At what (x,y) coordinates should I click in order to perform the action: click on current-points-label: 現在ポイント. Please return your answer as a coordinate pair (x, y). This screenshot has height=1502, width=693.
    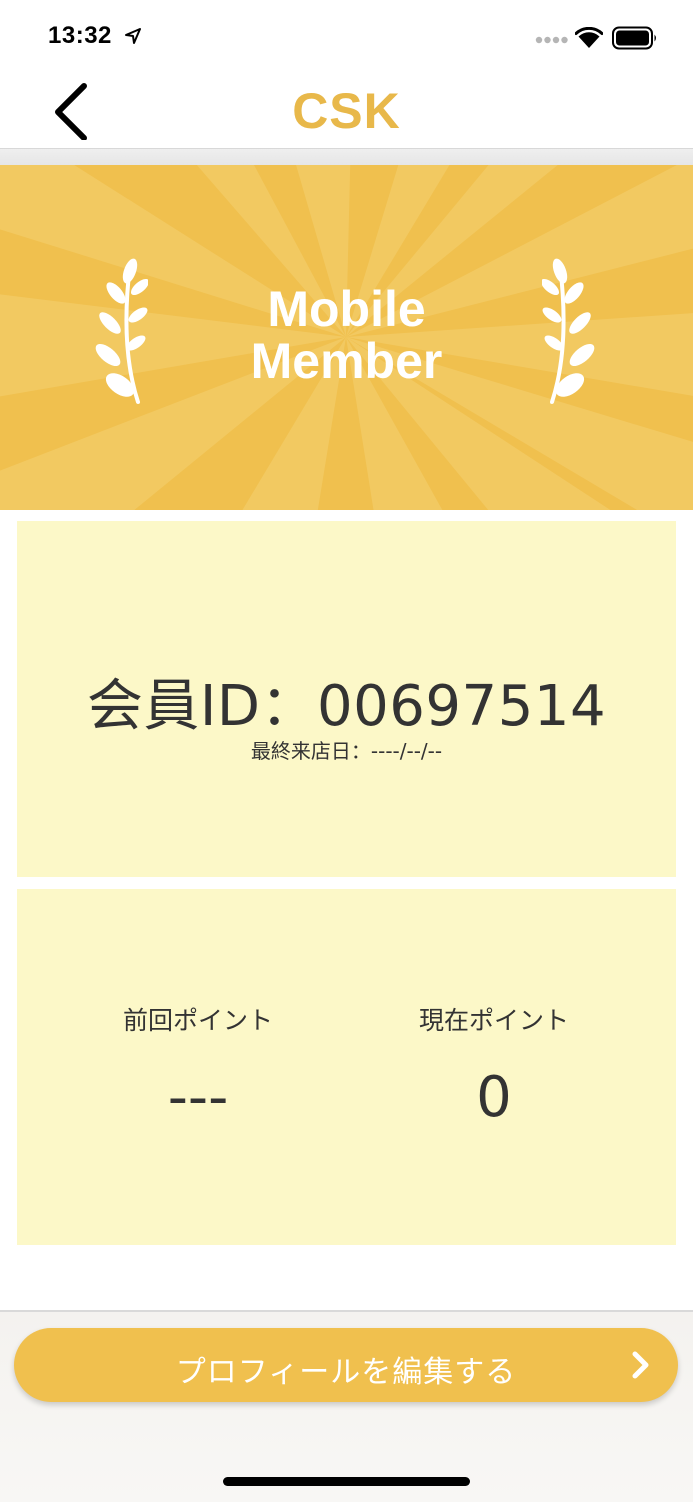
    Looking at the image, I should click on (493, 1020).